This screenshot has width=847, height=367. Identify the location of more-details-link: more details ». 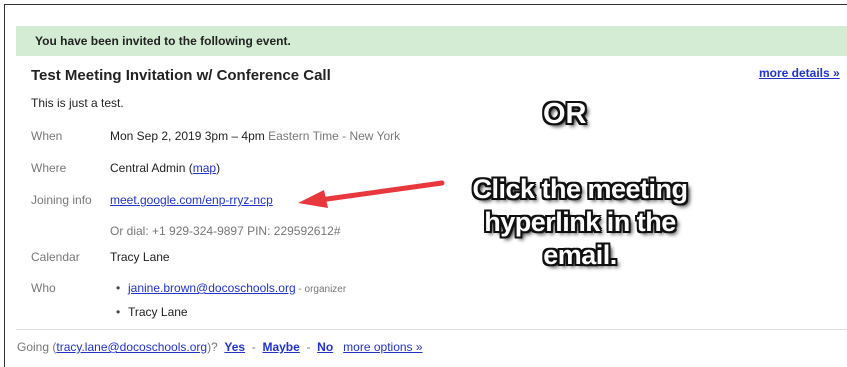
(799, 73).